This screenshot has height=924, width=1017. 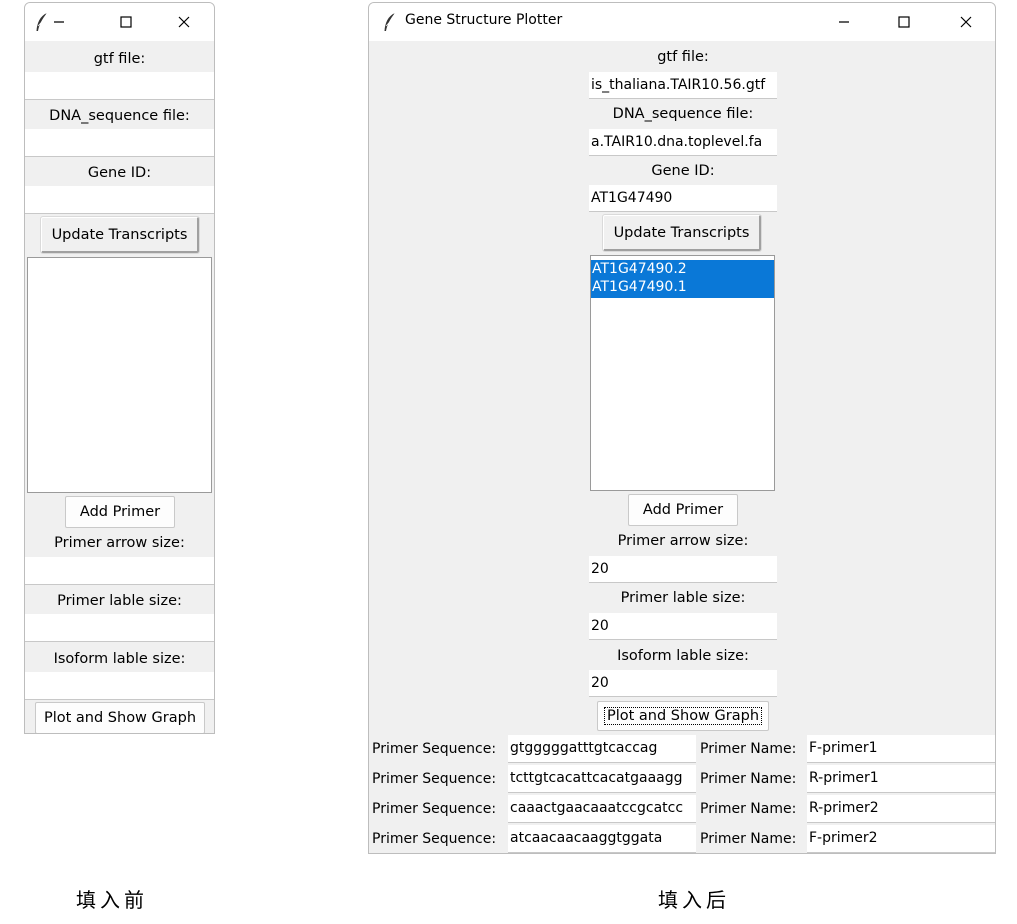 I want to click on dna-file-input: a.TAIR10.dna.toplevel.fa, so click(x=683, y=142).